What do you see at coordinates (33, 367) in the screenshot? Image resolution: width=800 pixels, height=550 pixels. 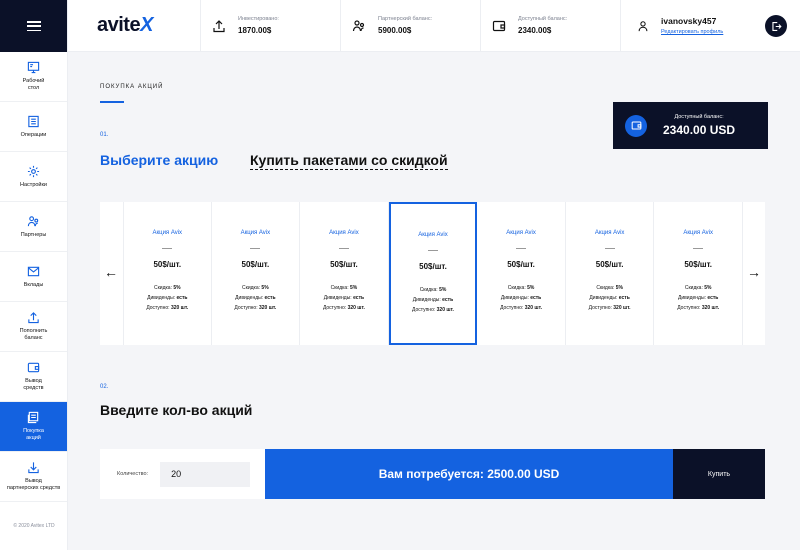 I see `wallet-icon` at bounding box center [33, 367].